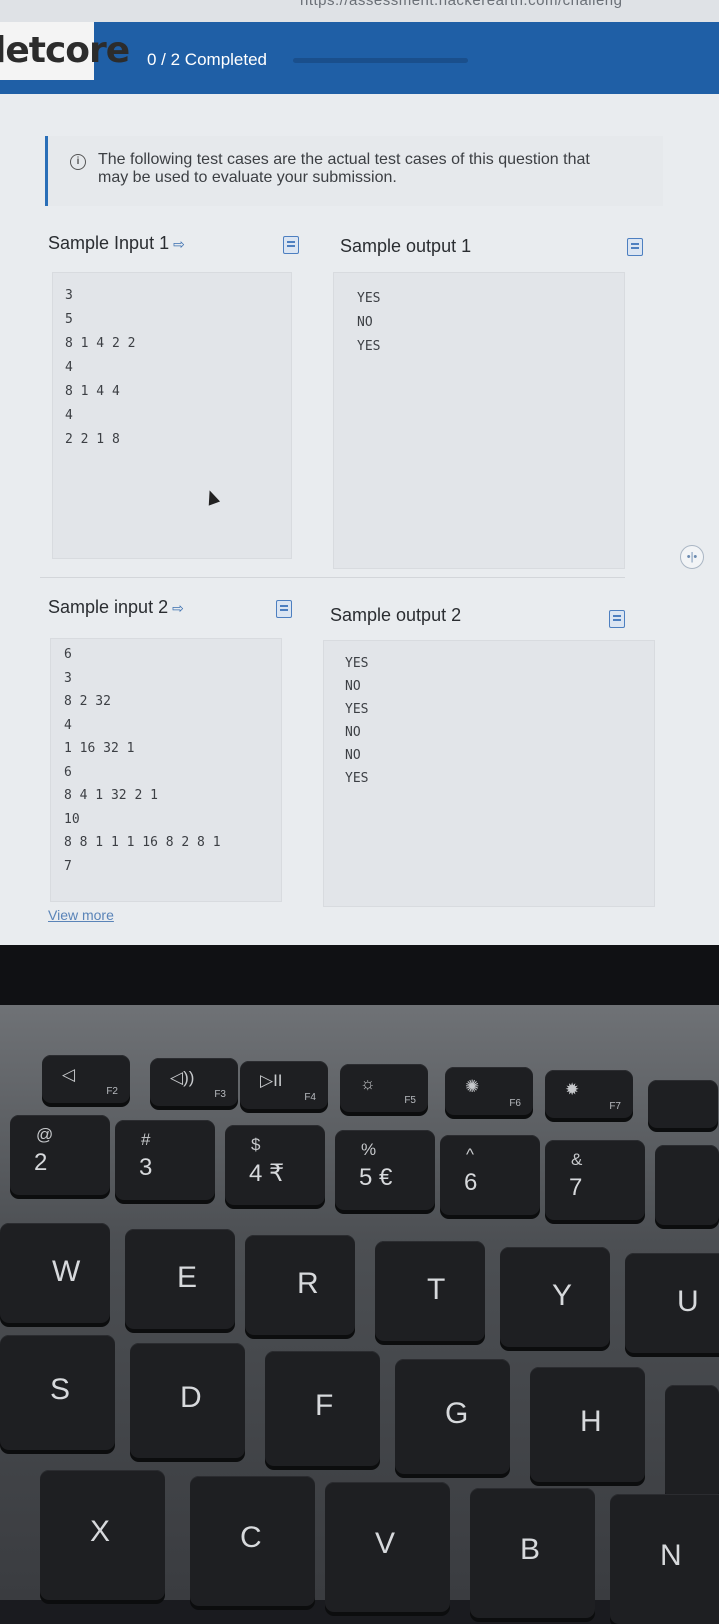 The height and width of the screenshot is (1624, 719). Describe the element at coordinates (109, 243) in the screenshot. I see `sample-input-1-label: Sample Input 1` at that location.